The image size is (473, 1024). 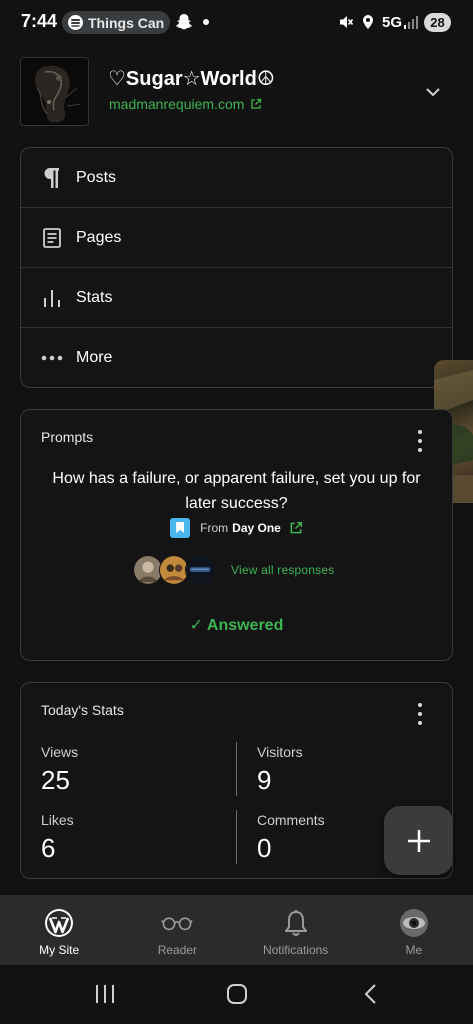 I want to click on nav-label: My Site, so click(x=59, y=950).